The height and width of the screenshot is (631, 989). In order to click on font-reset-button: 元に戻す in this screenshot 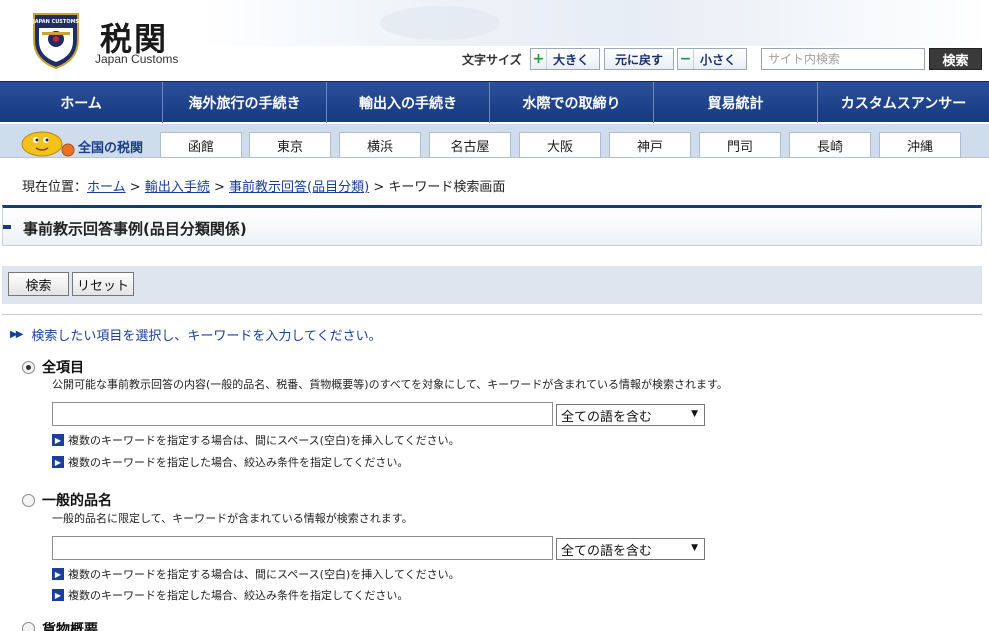, I will do `click(639, 59)`.